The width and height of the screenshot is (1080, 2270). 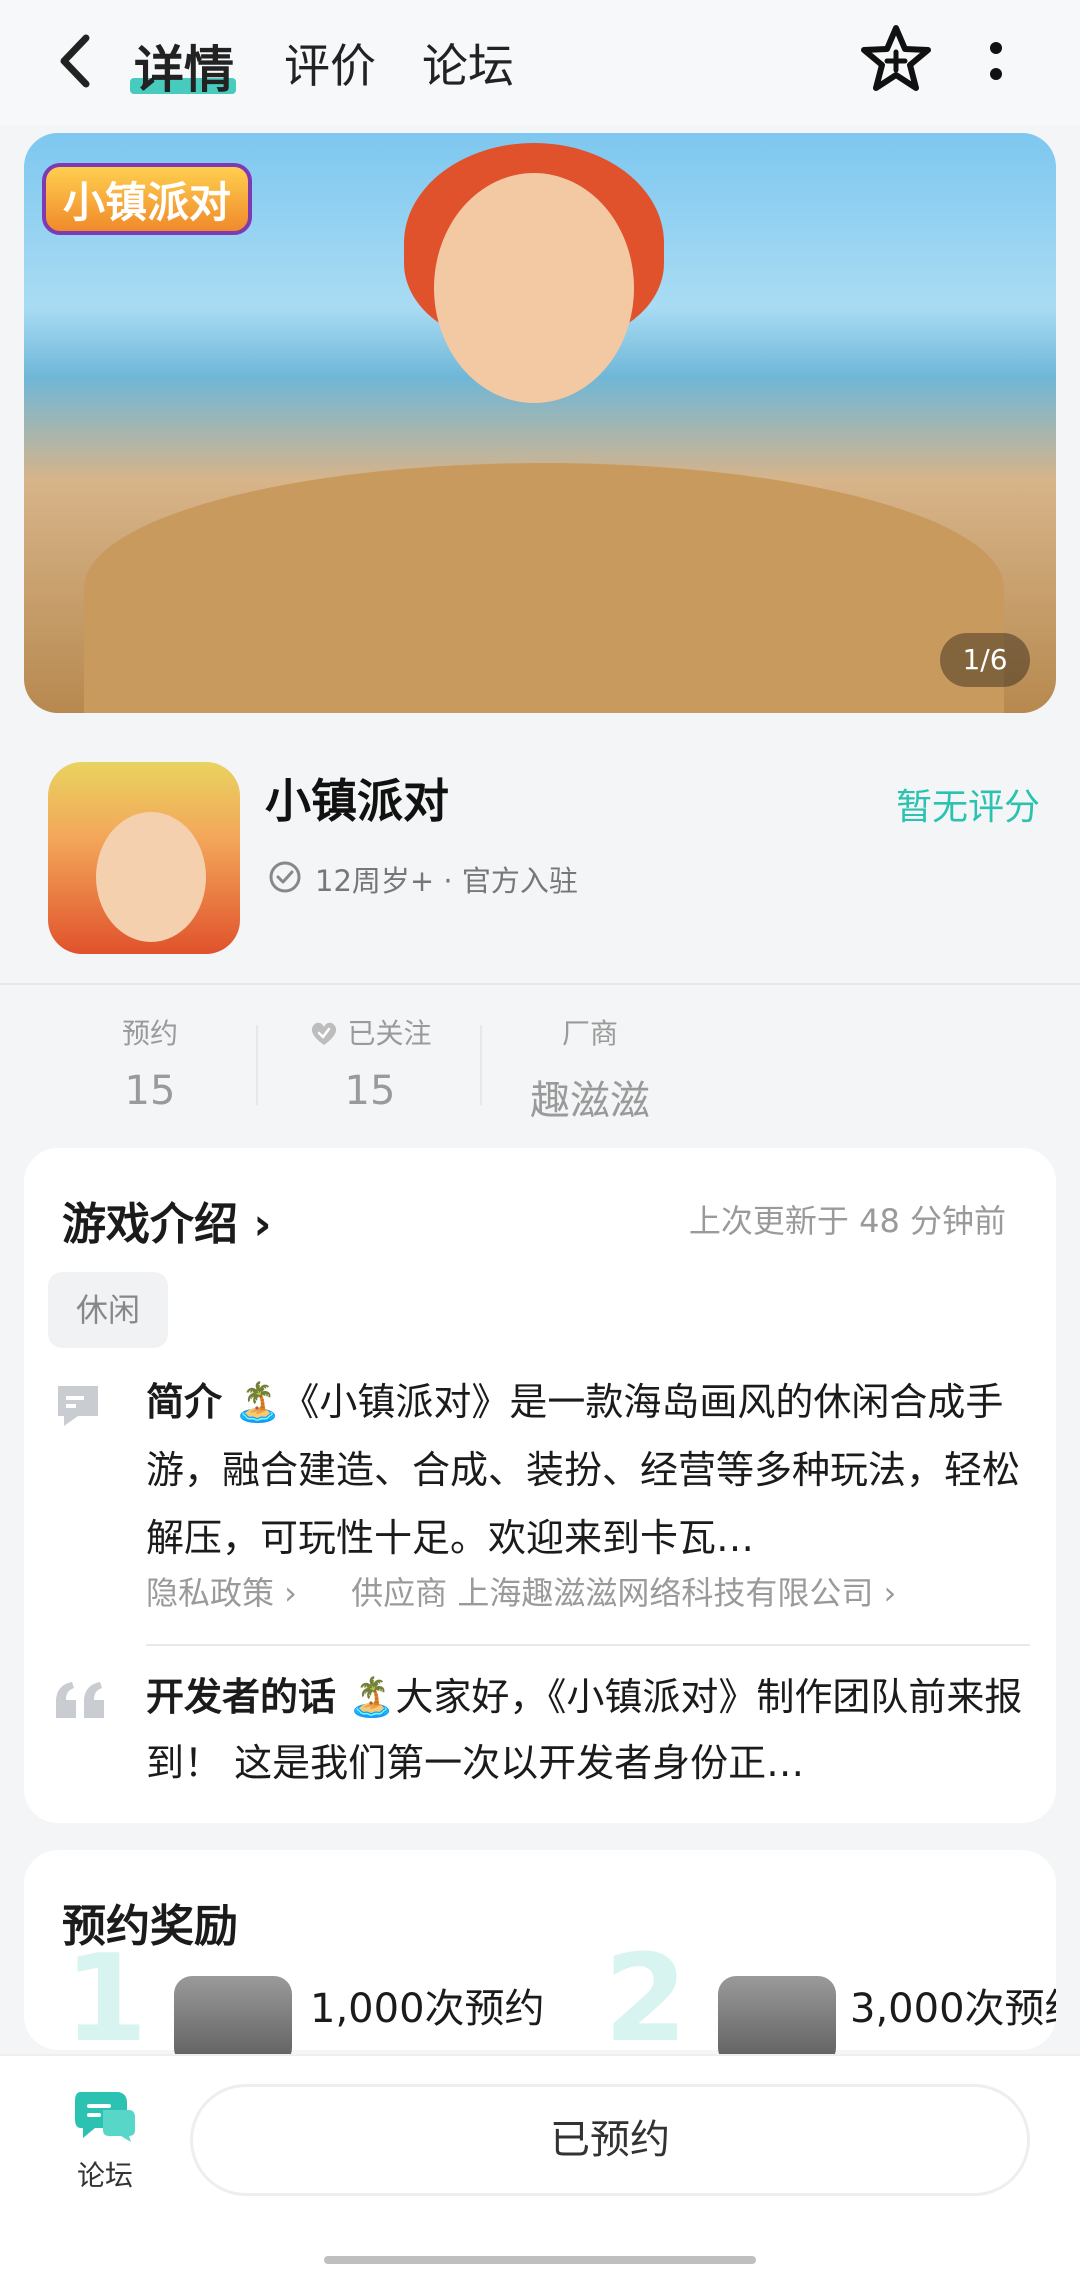 I want to click on developer-note-label: 开发者的话, so click(x=241, y=1697).